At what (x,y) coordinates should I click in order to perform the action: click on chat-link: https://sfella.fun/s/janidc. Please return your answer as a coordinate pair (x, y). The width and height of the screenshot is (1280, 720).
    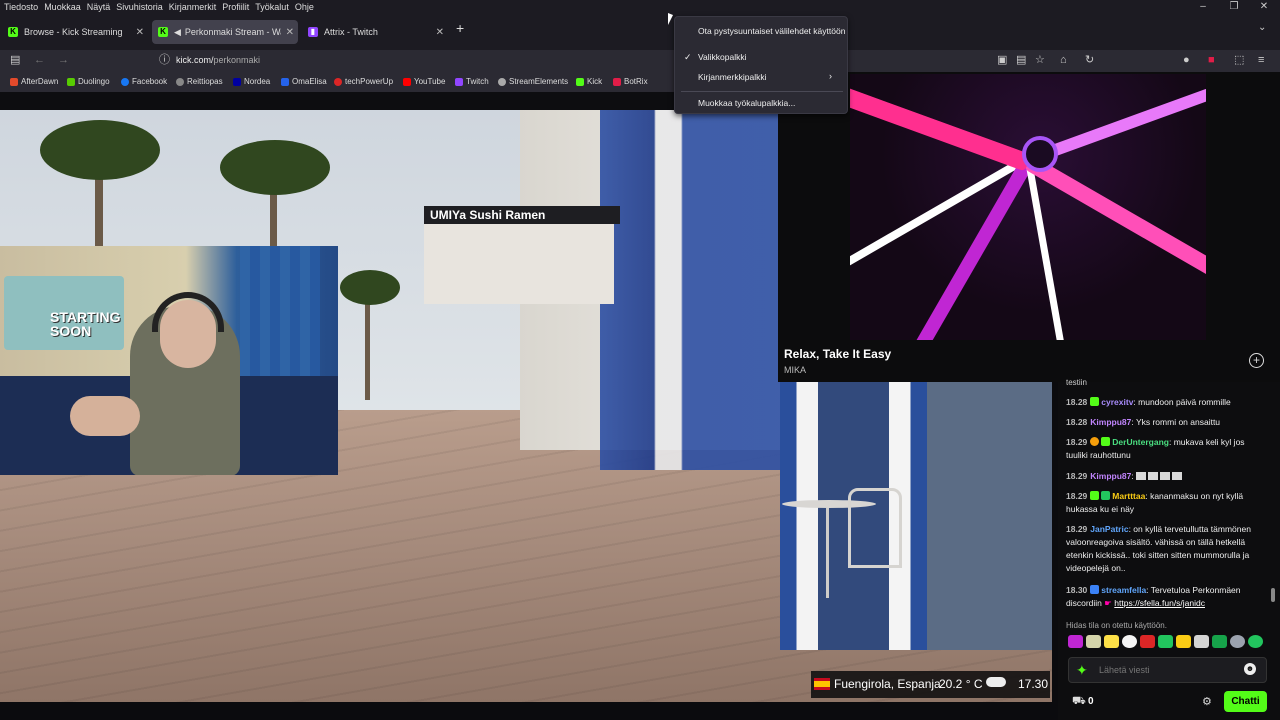
    Looking at the image, I should click on (1159, 603).